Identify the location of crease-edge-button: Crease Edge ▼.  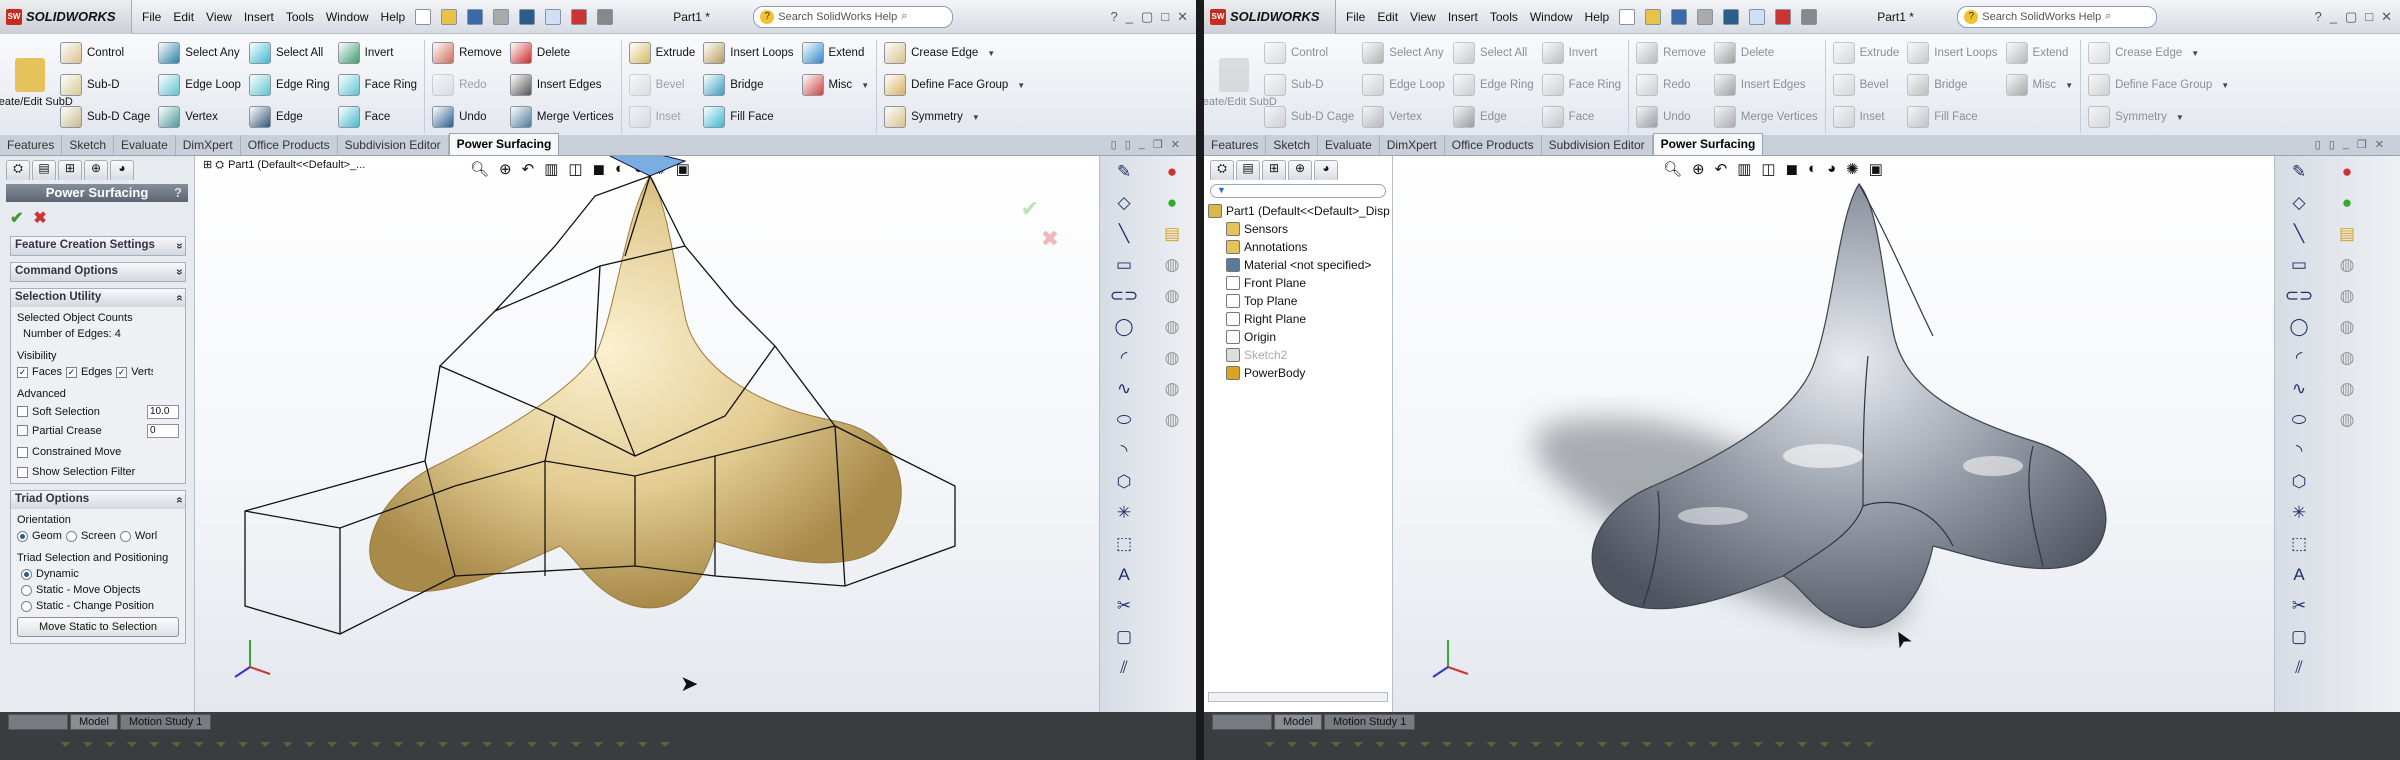
(954, 53).